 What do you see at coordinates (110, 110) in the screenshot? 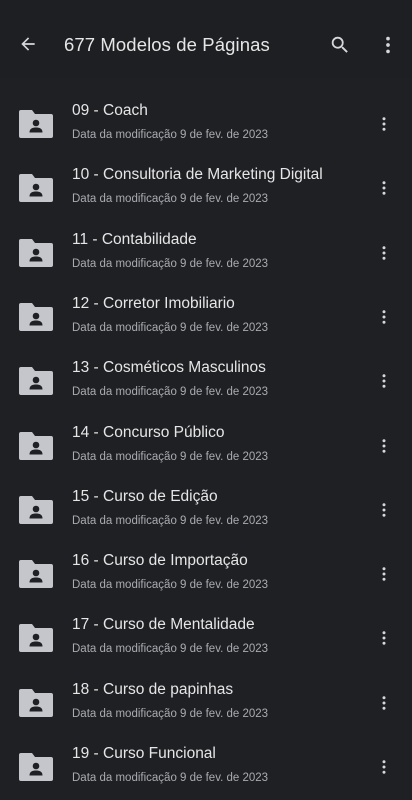
I see `file-name: 09 - Coach` at bounding box center [110, 110].